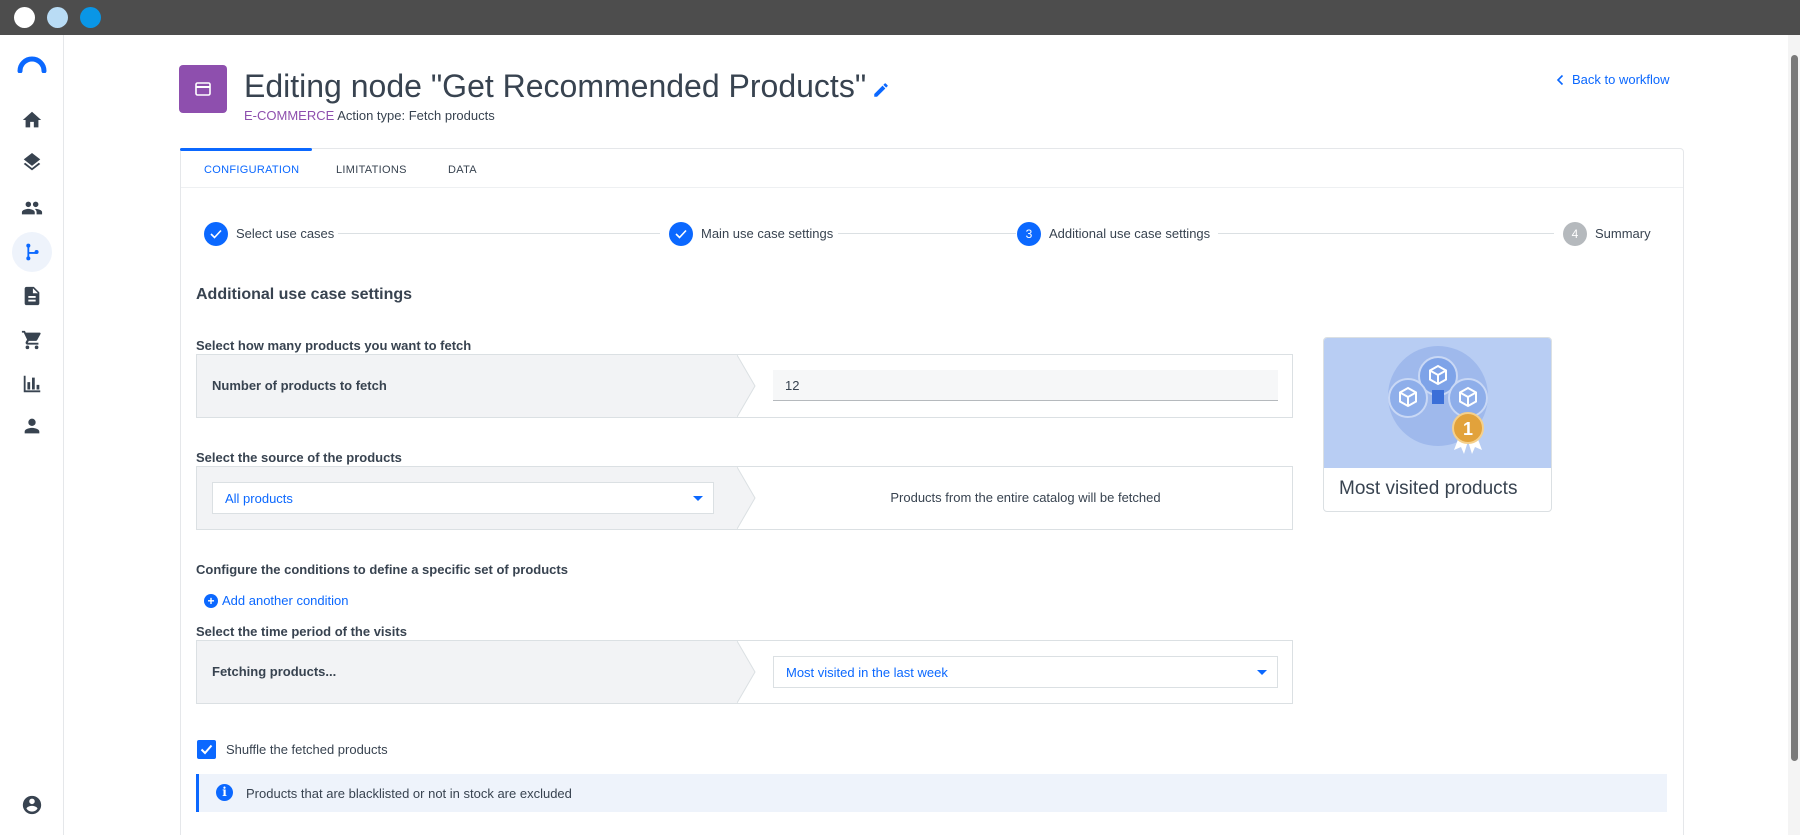 Image resolution: width=1800 pixels, height=835 pixels. Describe the element at coordinates (216, 234) in the screenshot. I see `step-1-check-icon` at that location.